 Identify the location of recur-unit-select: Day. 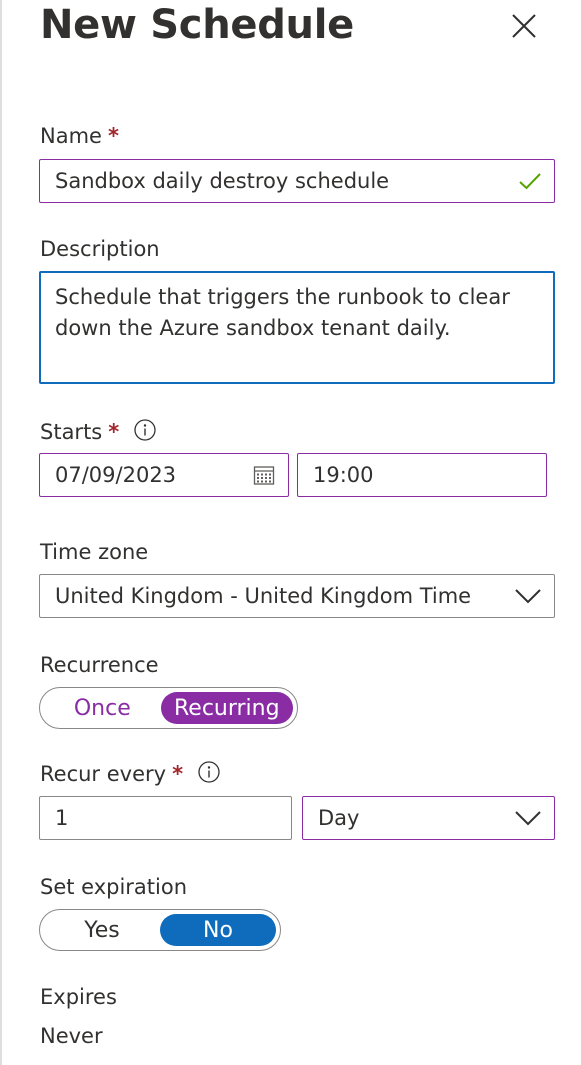
(428, 818).